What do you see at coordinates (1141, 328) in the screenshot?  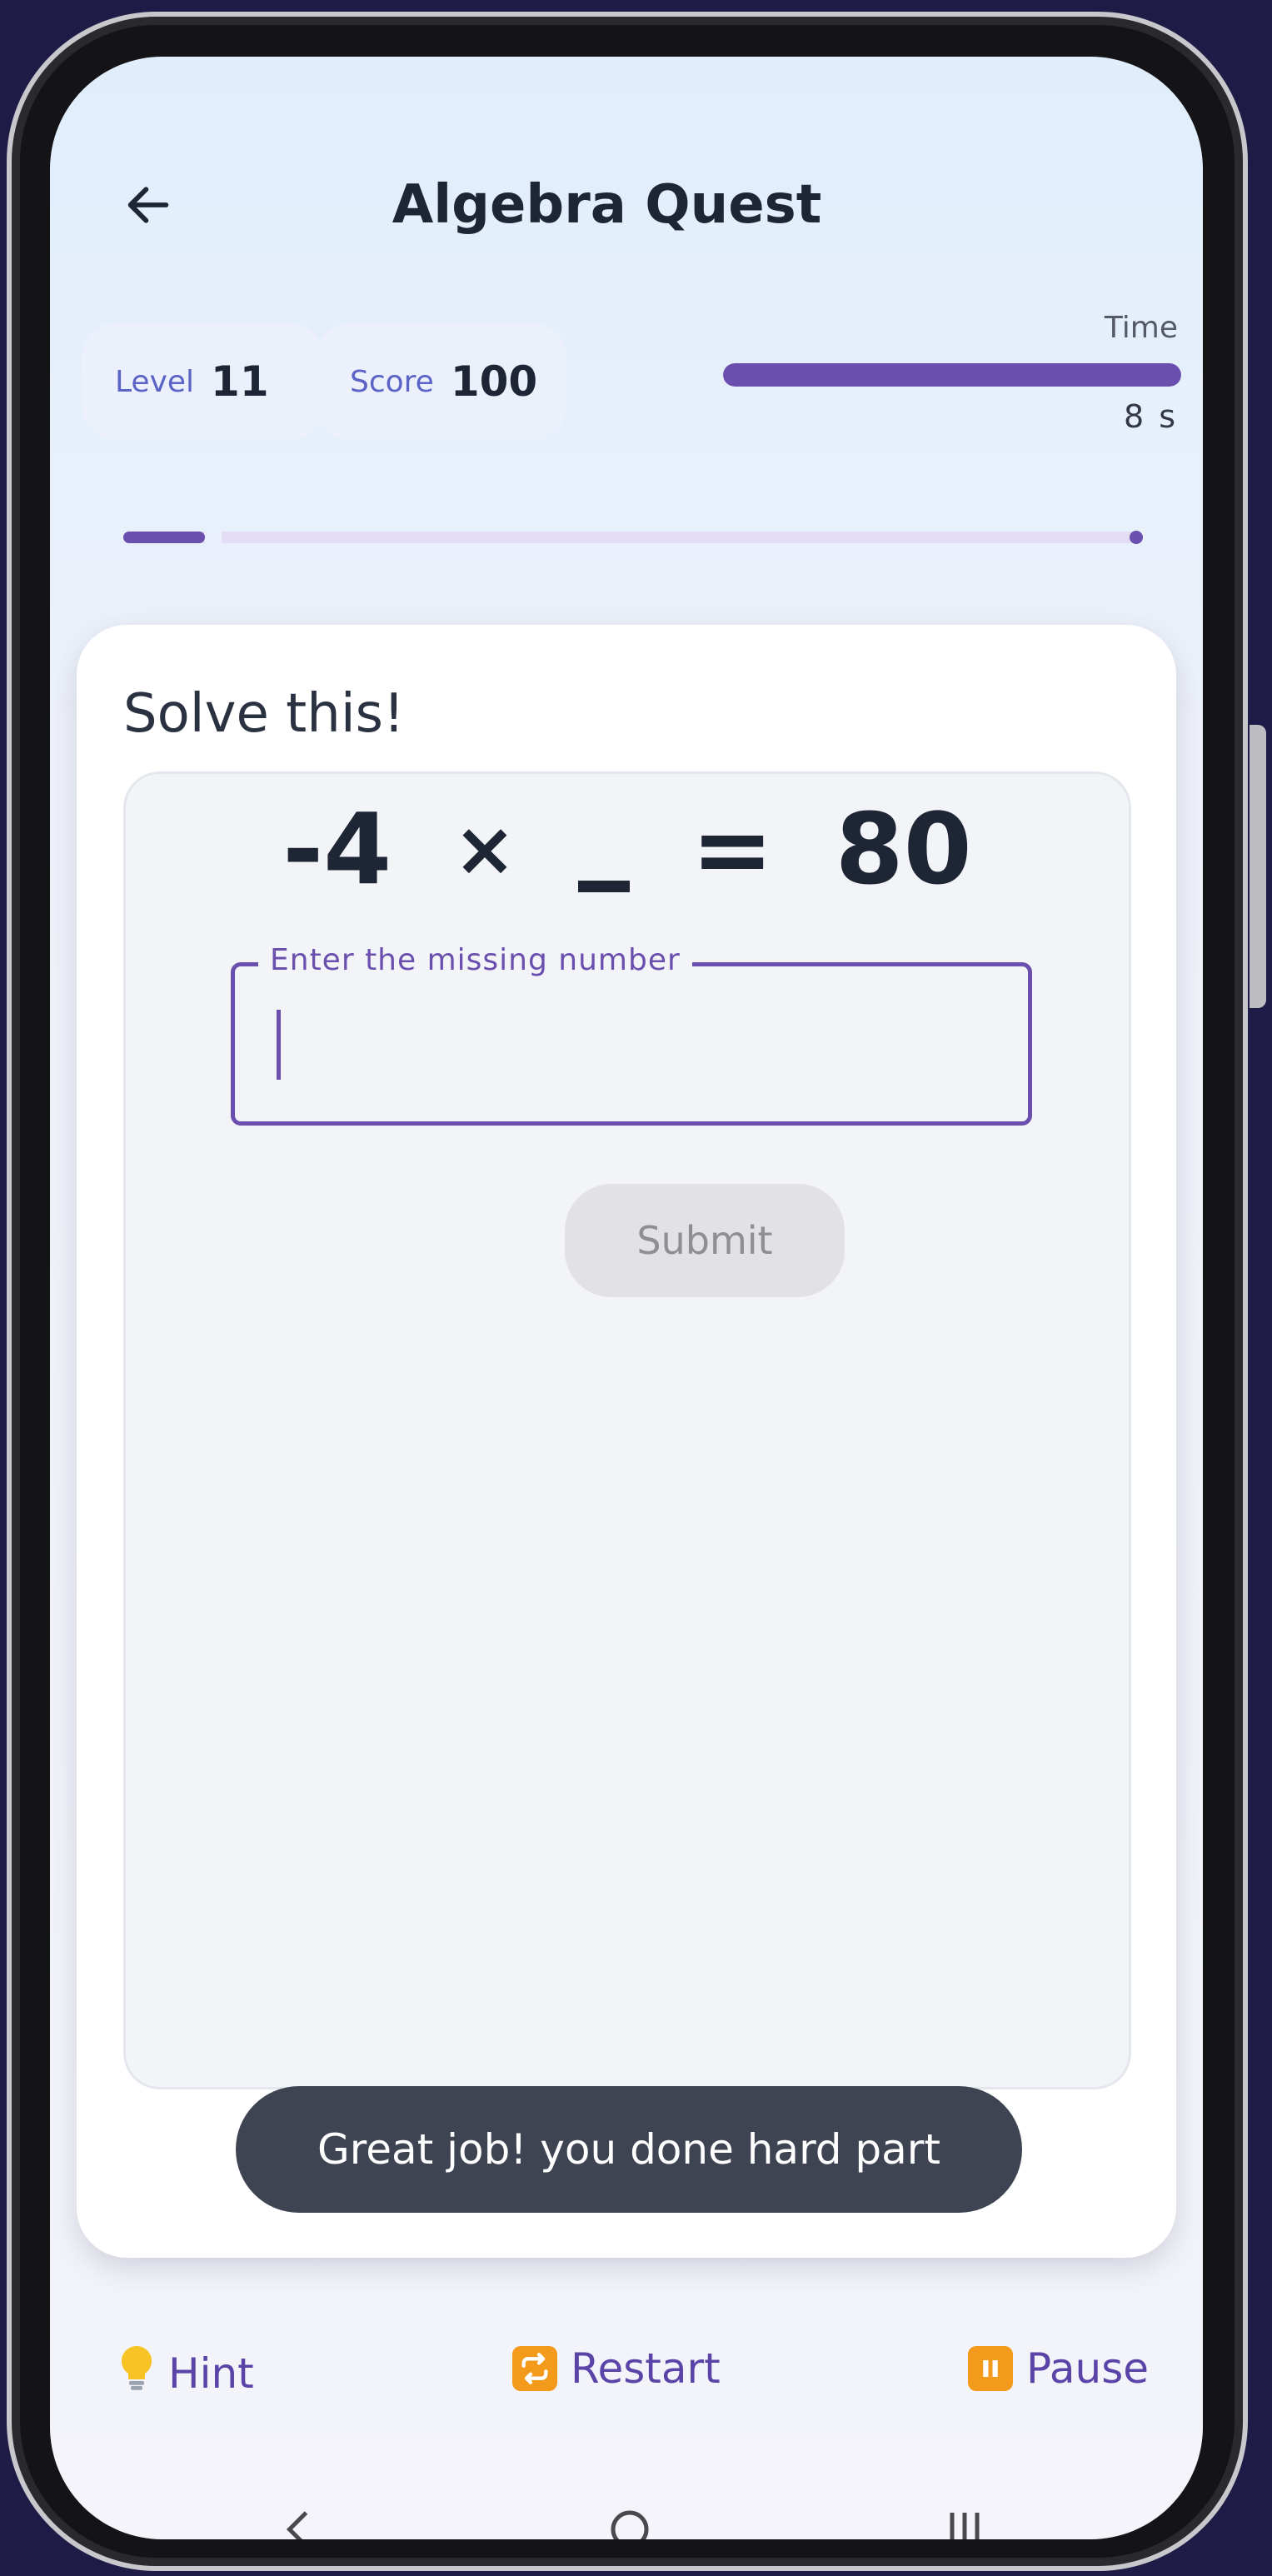 I see `timer-label: Time` at bounding box center [1141, 328].